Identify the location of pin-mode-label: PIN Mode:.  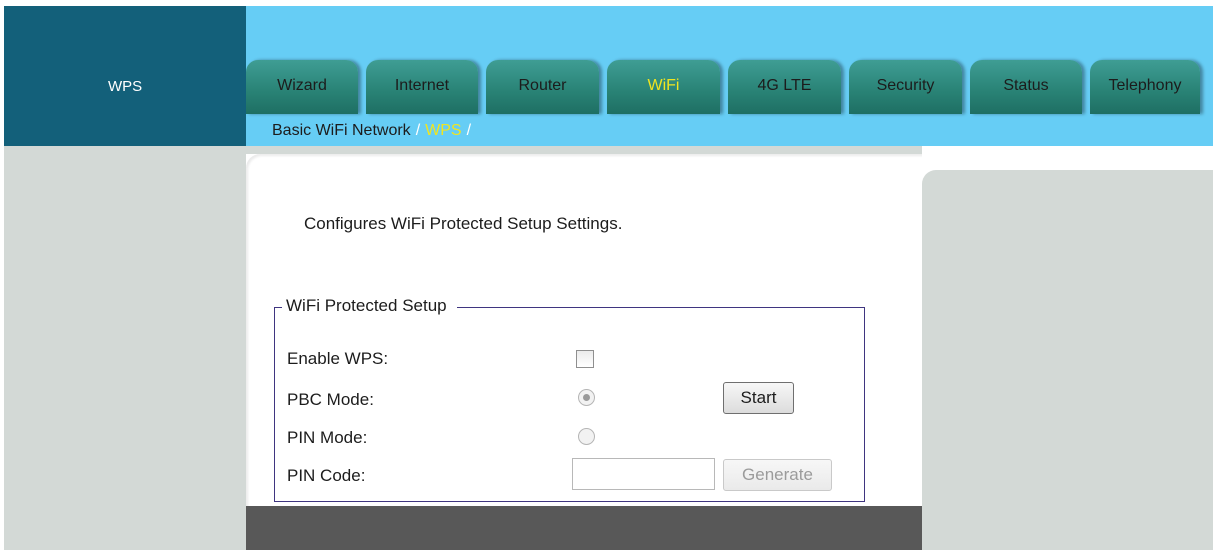
(327, 437).